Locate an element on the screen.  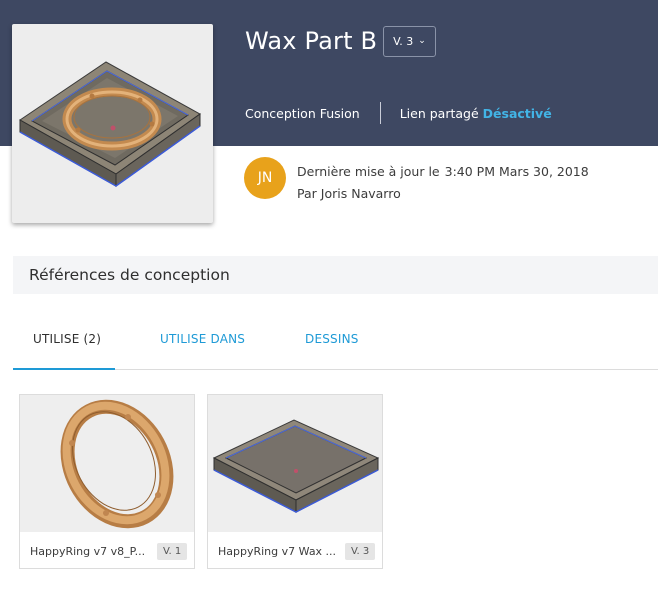
design-references-header: Références de conception is located at coordinates (335, 275).